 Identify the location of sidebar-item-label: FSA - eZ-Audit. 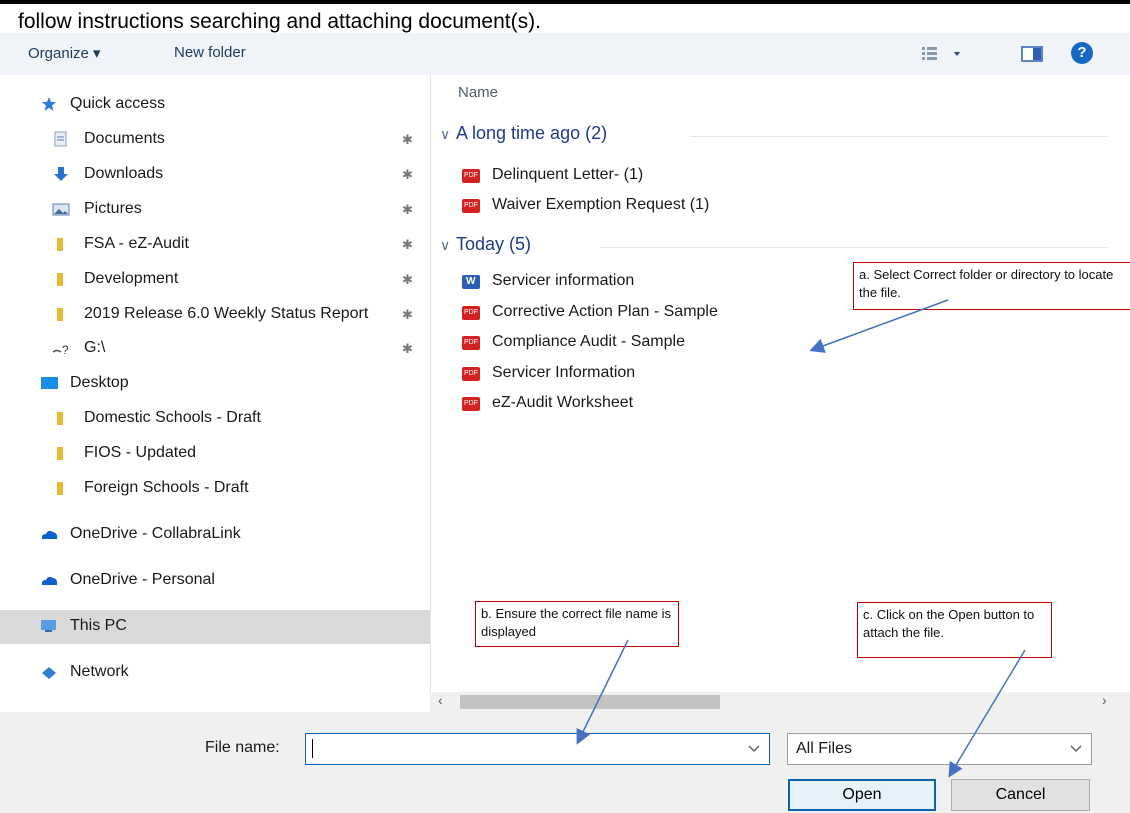
(136, 243).